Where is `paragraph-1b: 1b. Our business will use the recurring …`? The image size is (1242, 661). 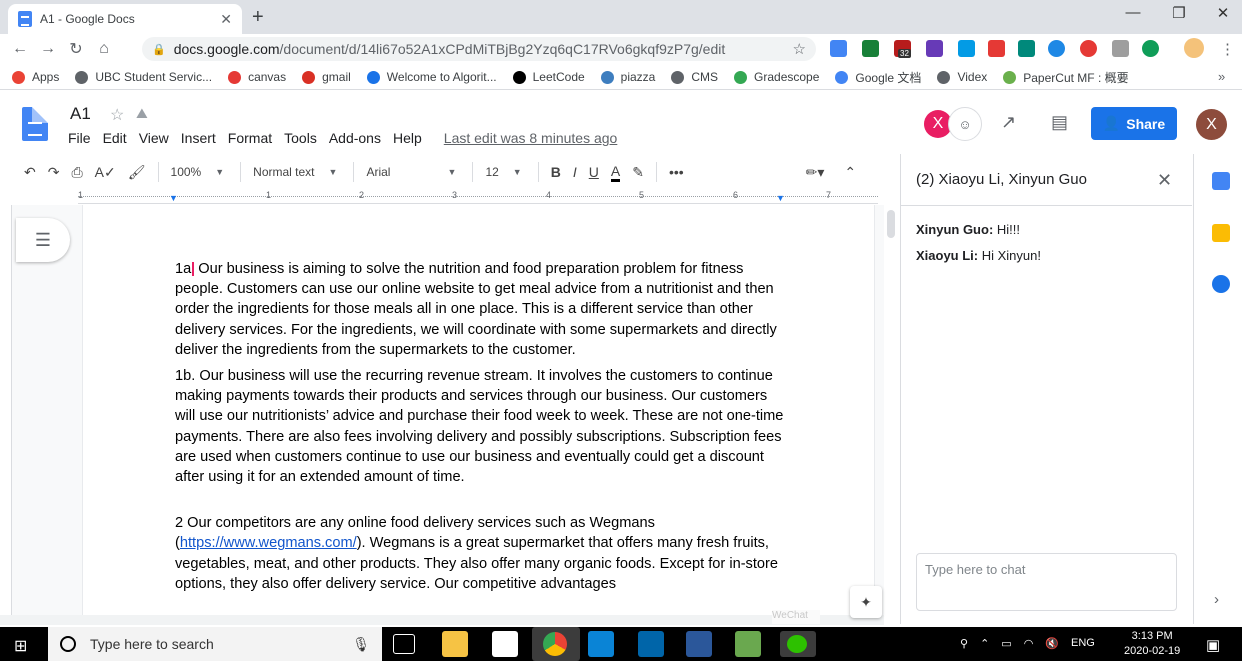 paragraph-1b: 1b. Our business will use the recurring … is located at coordinates (481, 426).